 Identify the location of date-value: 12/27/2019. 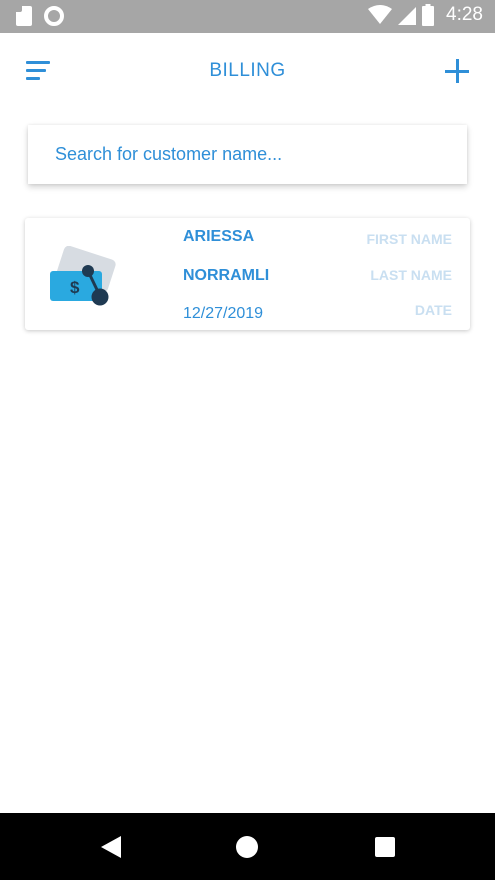
(223, 313).